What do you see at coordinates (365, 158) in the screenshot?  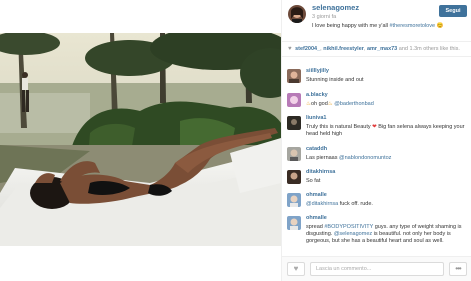 I see `comment-mention: @nablondonomuntoz` at bounding box center [365, 158].